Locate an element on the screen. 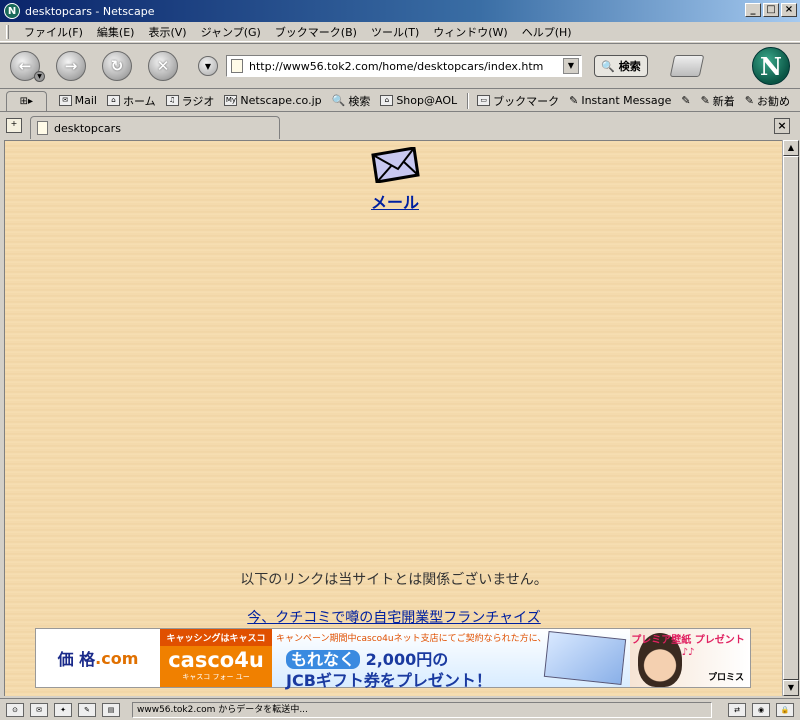 This screenshot has height=720, width=800. toolbar-item-label: ラジオ is located at coordinates (198, 101).